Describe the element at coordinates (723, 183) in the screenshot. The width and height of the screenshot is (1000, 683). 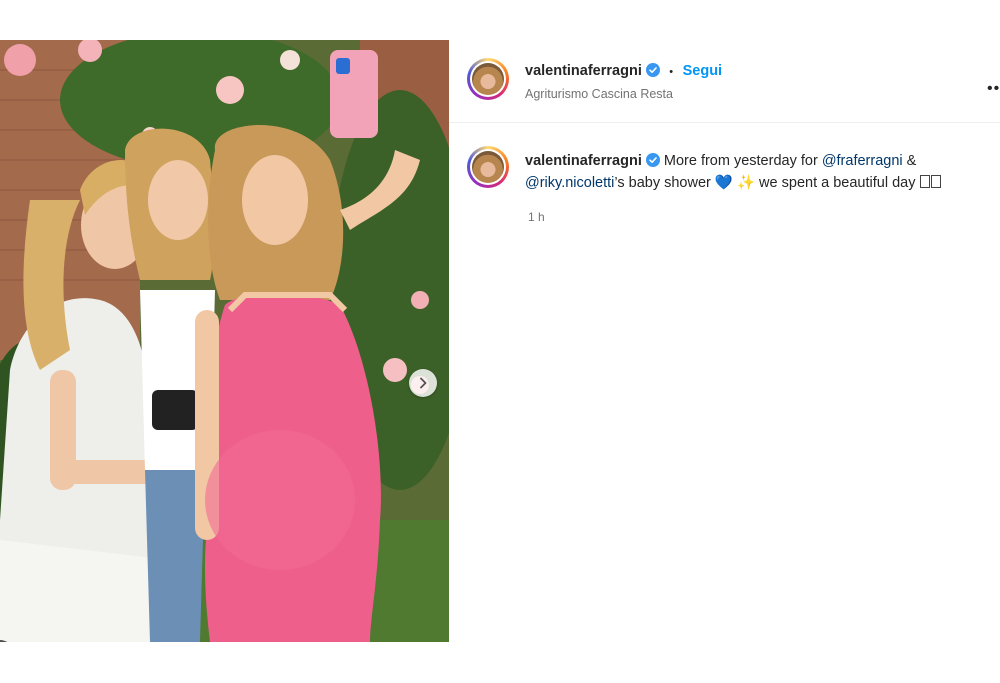
I see `blue-heart-emoji: 💙` at that location.